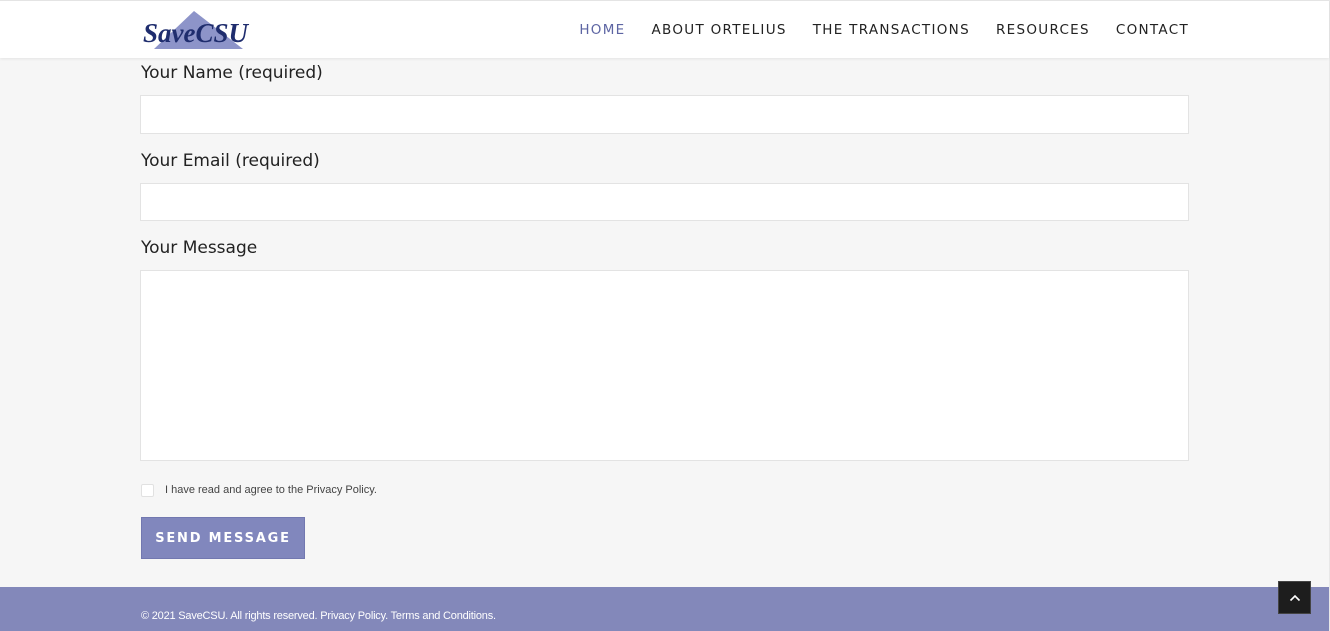 The width and height of the screenshot is (1330, 631). I want to click on nav-item-home: HOME, so click(602, 30).